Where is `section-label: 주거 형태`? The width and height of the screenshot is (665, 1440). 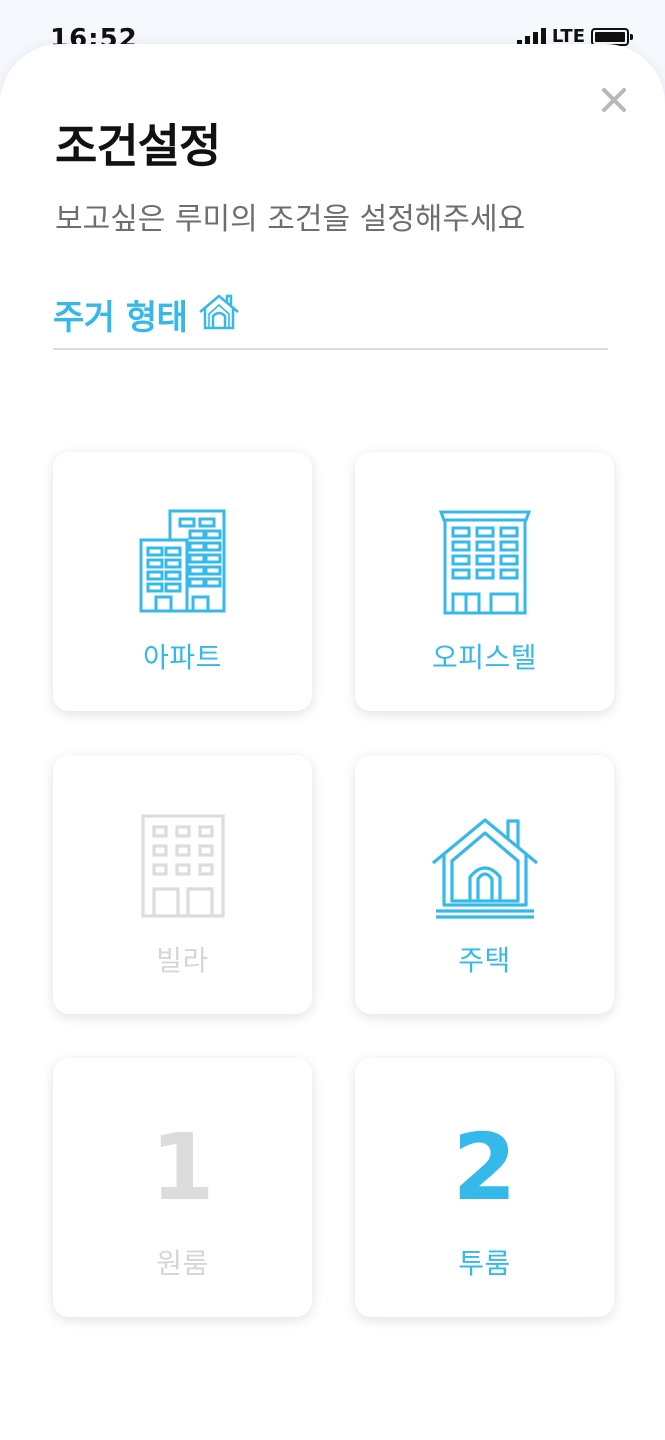
section-label: 주거 형태 is located at coordinates (120, 318).